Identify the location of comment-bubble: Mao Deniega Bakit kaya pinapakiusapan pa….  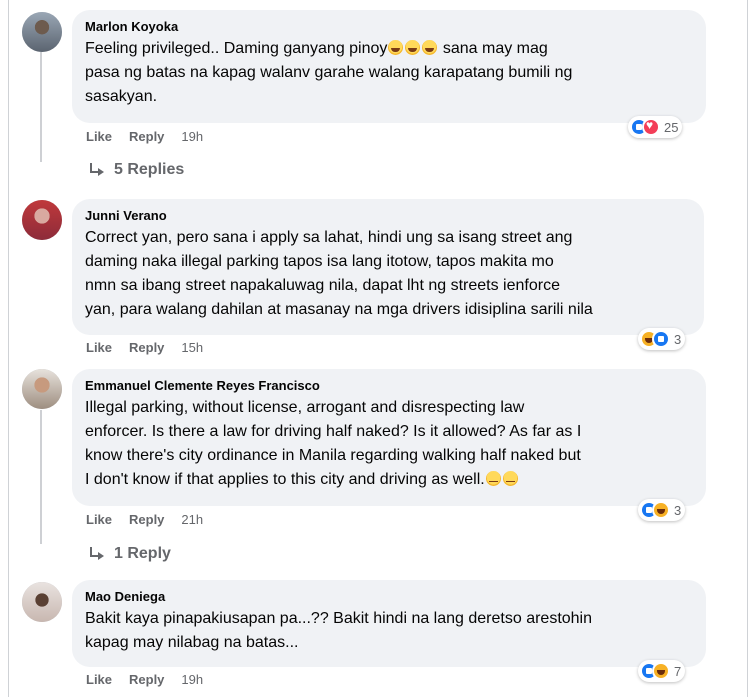
(389, 623).